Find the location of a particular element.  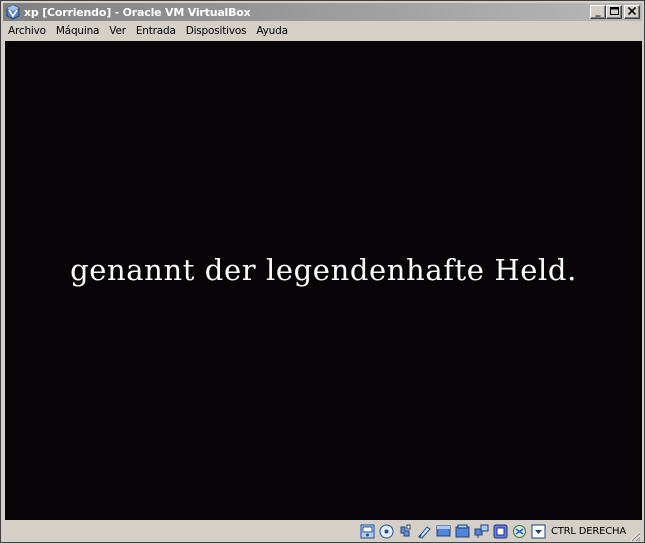

maximize-icon is located at coordinates (614, 12).